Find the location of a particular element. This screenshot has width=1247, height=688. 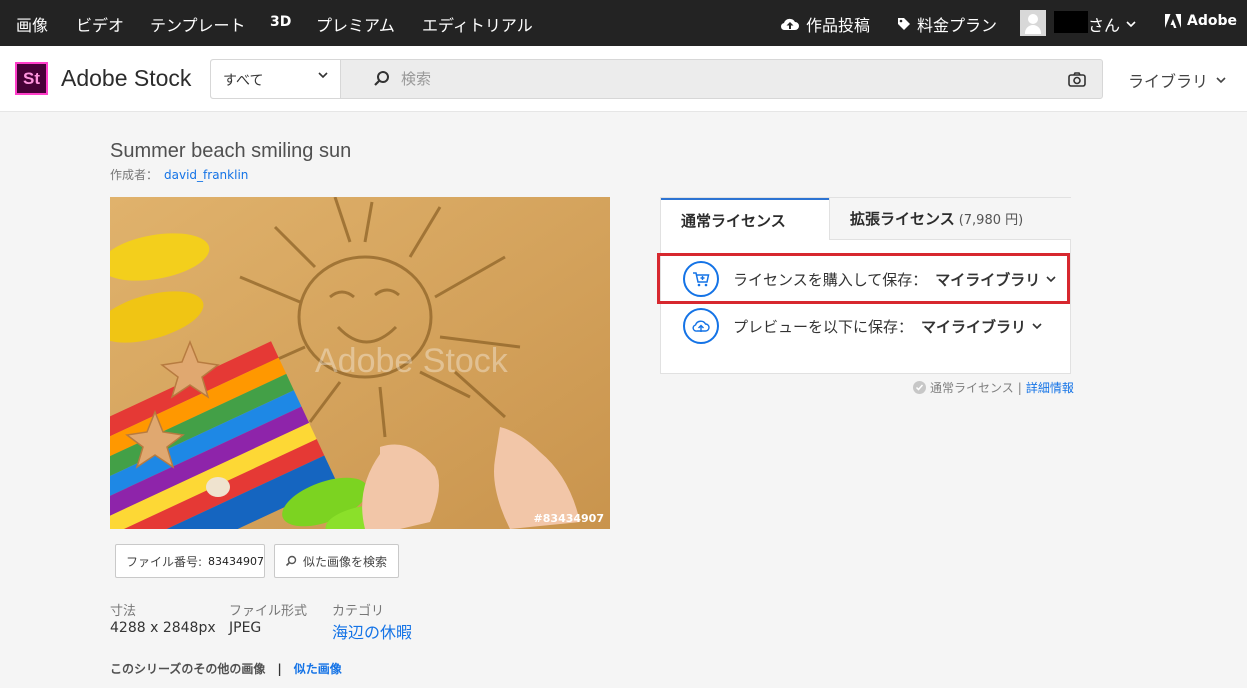

highlight-box is located at coordinates (863, 278).